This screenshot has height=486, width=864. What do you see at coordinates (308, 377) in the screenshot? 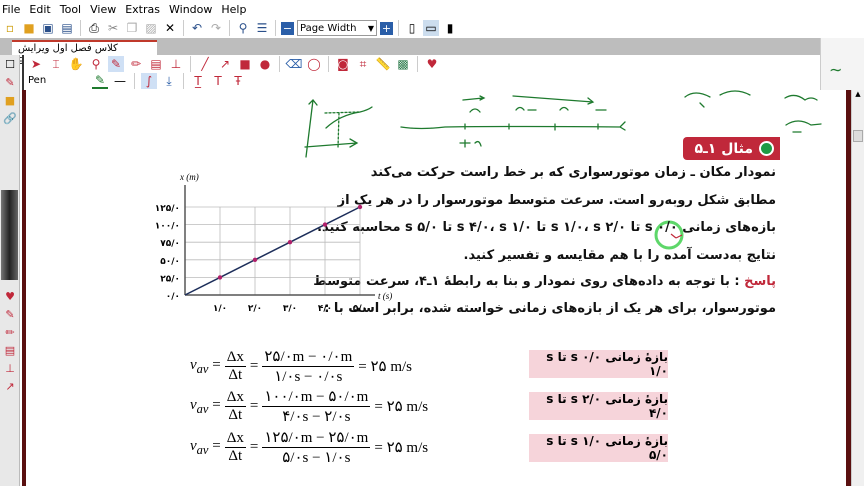
I see `eq-den: ۱/۰s − ۰/۰s` at bounding box center [308, 377].